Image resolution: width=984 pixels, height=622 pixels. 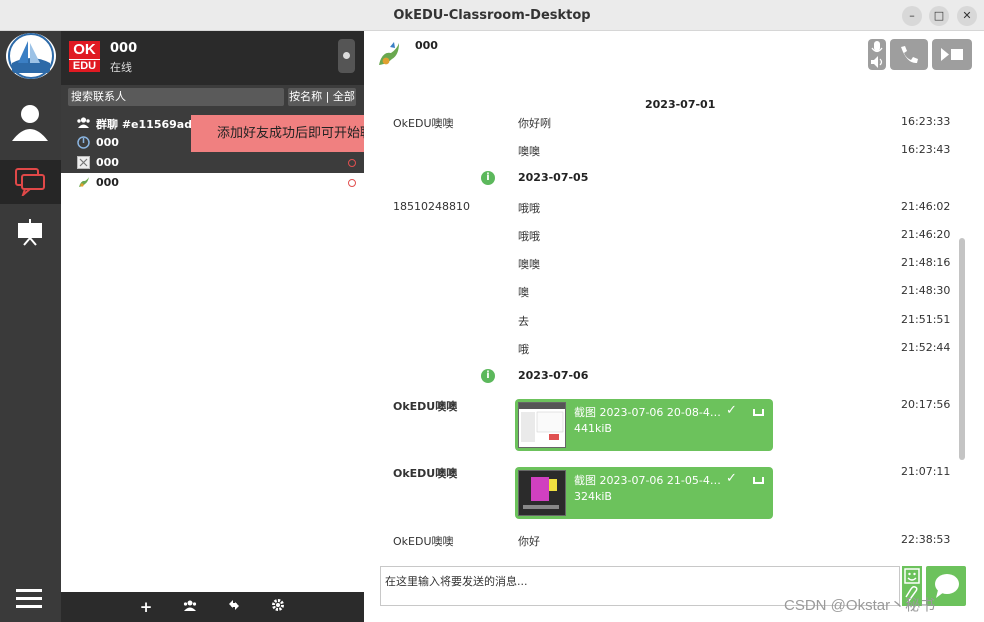 I want to click on date-separator: 2023-07-05, so click(x=553, y=177).